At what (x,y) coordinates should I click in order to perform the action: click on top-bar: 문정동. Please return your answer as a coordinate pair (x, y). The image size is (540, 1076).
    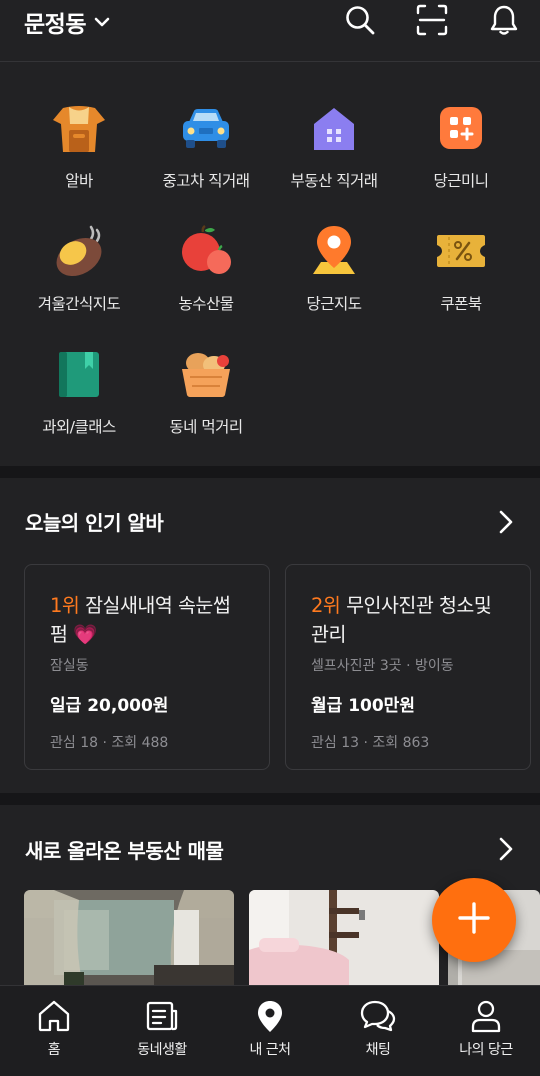
    Looking at the image, I should click on (270, 31).